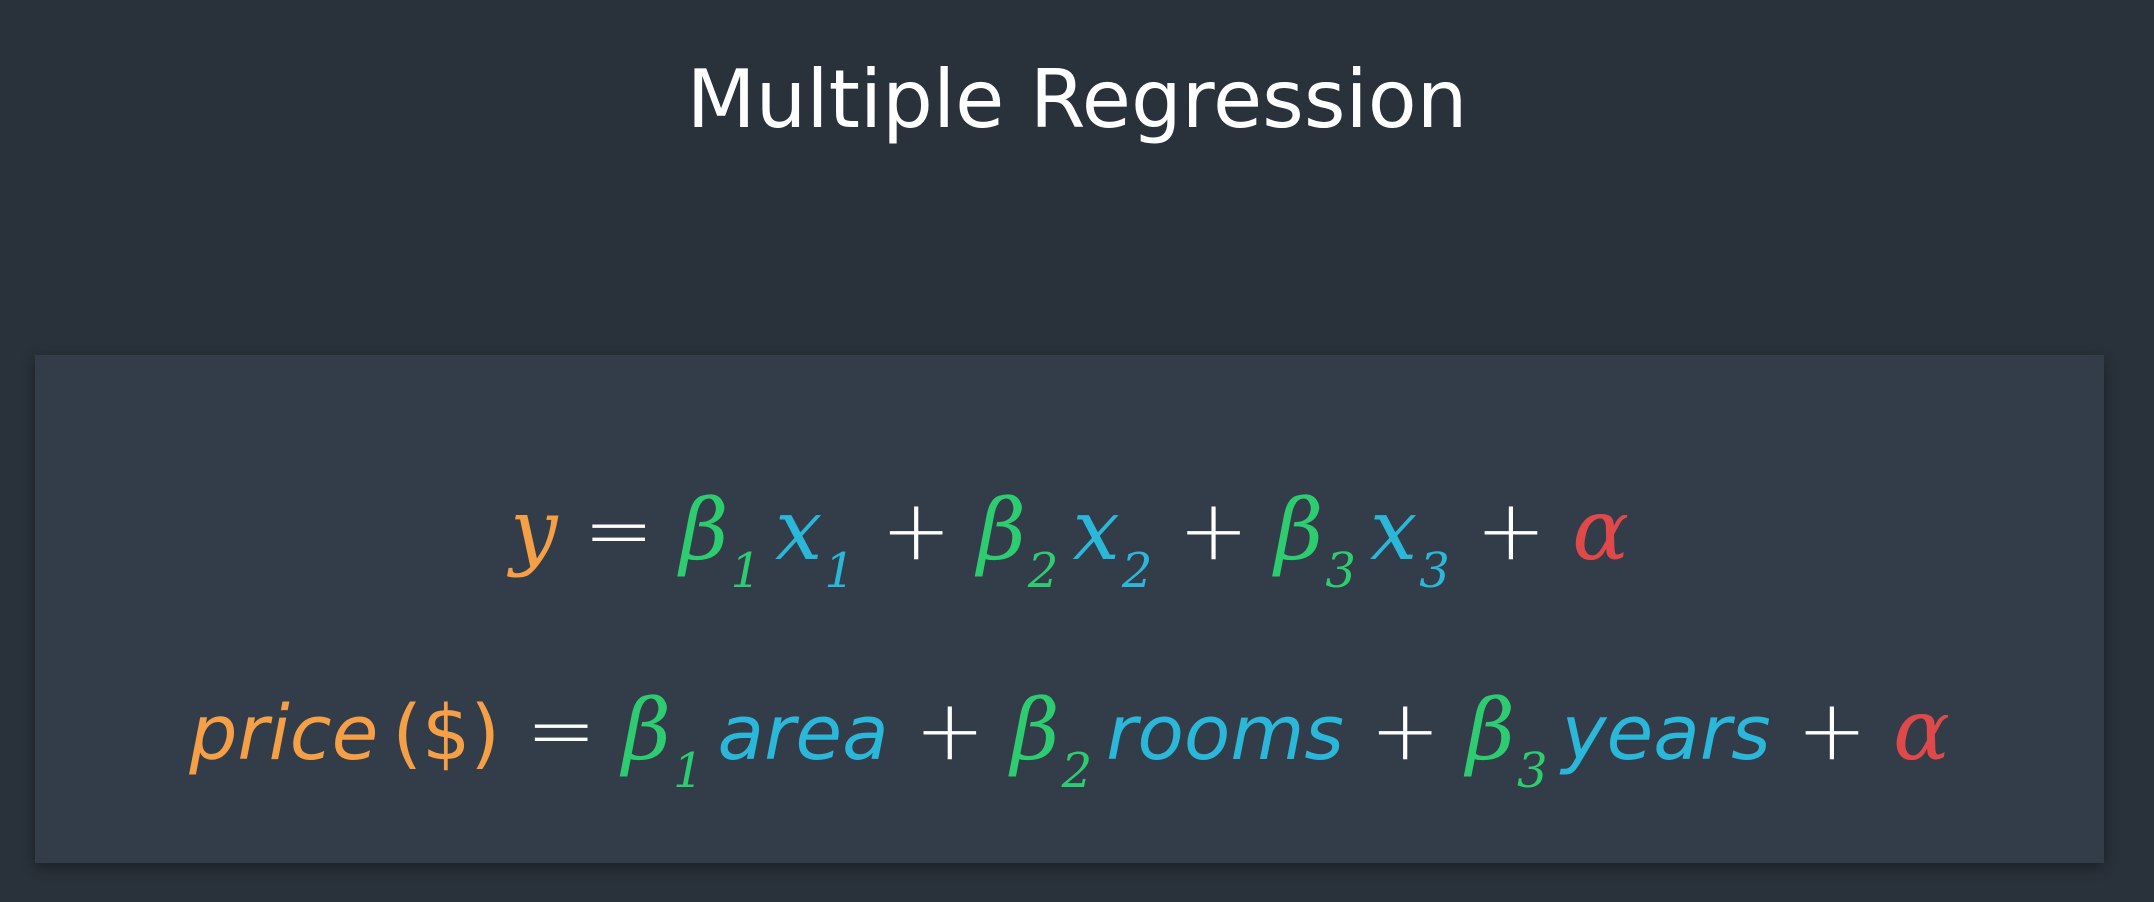  What do you see at coordinates (1225, 732) in the screenshot?
I see `variable-rooms: rooms` at bounding box center [1225, 732].